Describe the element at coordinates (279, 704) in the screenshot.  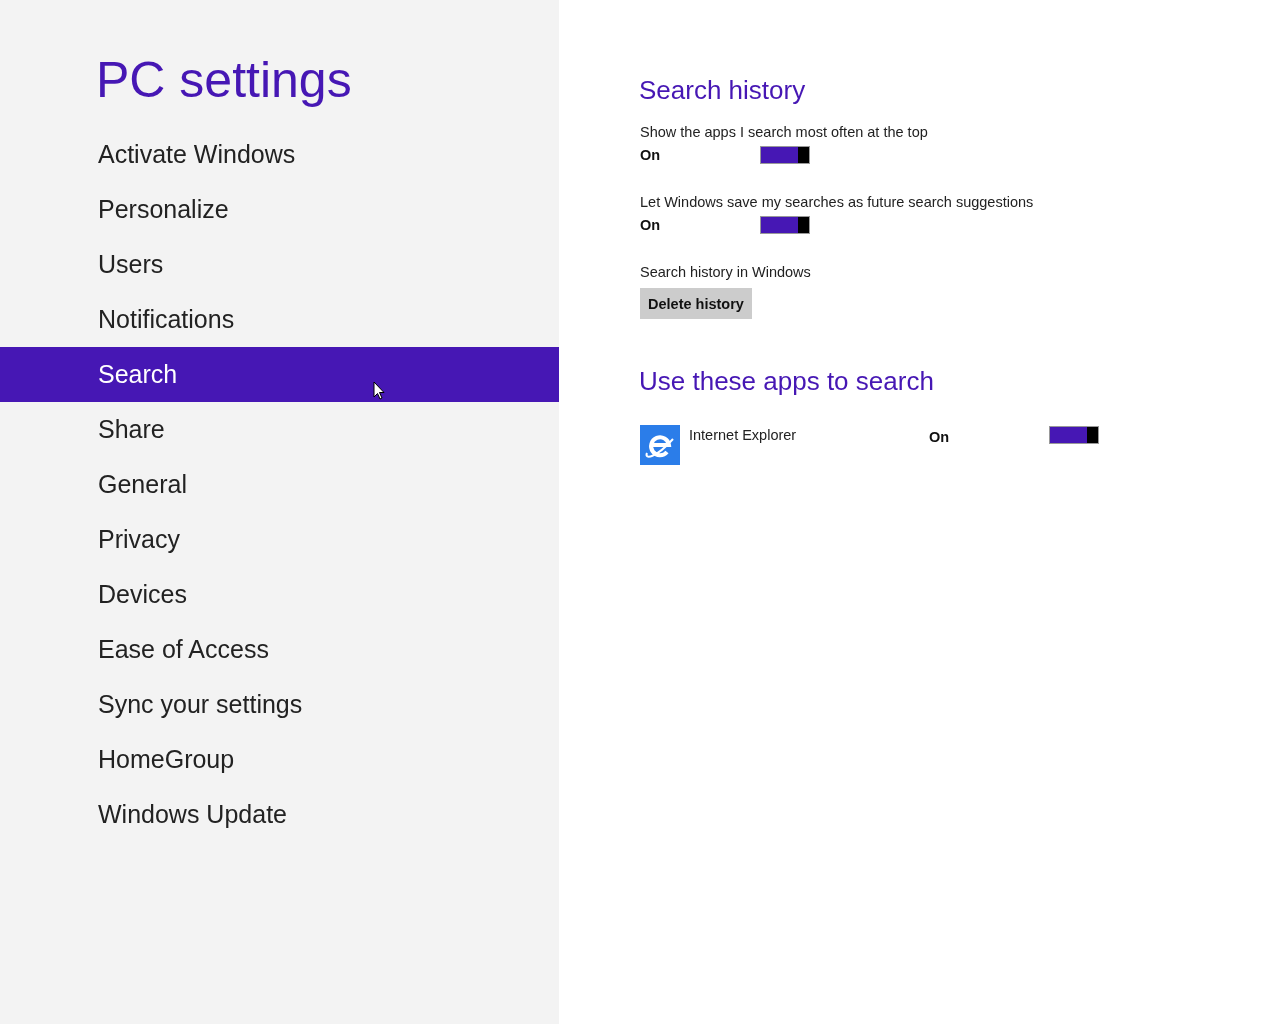
I see `sidebar-item: Sync your settings` at that location.